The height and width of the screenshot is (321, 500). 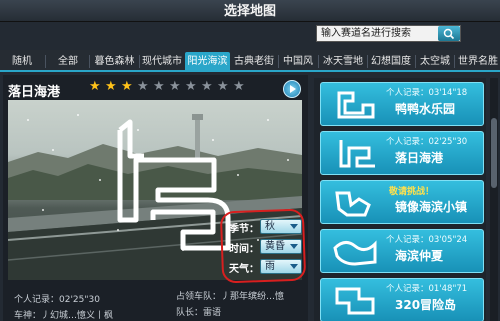 What do you see at coordinates (162, 62) in the screenshot?
I see `tab-modern-city: 现代城市` at bounding box center [162, 62].